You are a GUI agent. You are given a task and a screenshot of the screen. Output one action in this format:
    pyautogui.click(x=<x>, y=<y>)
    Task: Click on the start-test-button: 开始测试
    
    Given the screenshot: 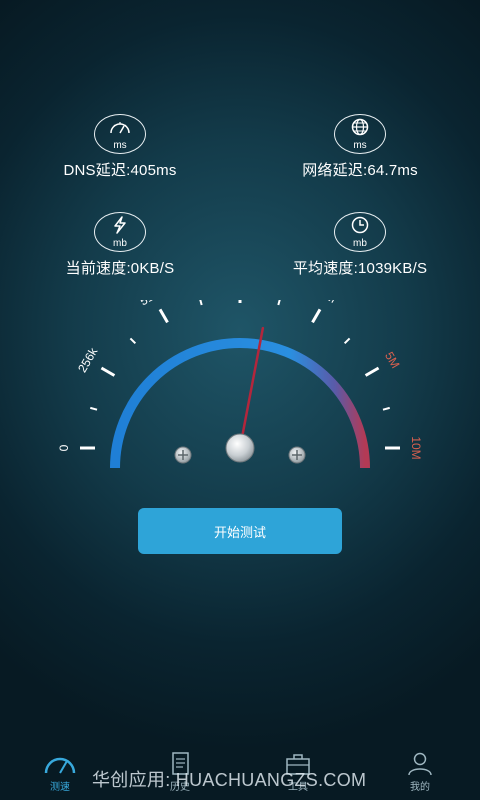 What is the action you would take?
    pyautogui.click(x=240, y=531)
    